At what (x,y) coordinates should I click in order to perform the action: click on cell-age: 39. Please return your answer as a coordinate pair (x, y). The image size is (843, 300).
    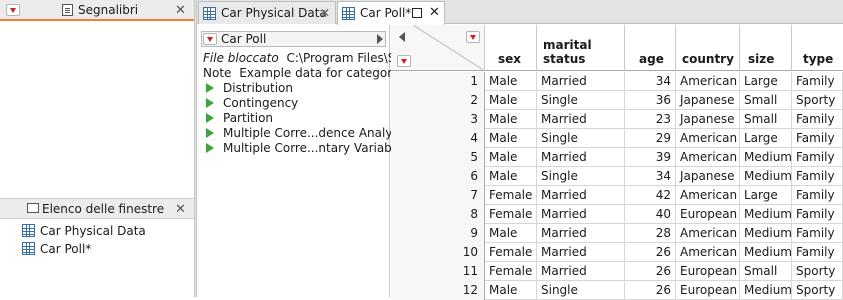
    Looking at the image, I should click on (650, 157).